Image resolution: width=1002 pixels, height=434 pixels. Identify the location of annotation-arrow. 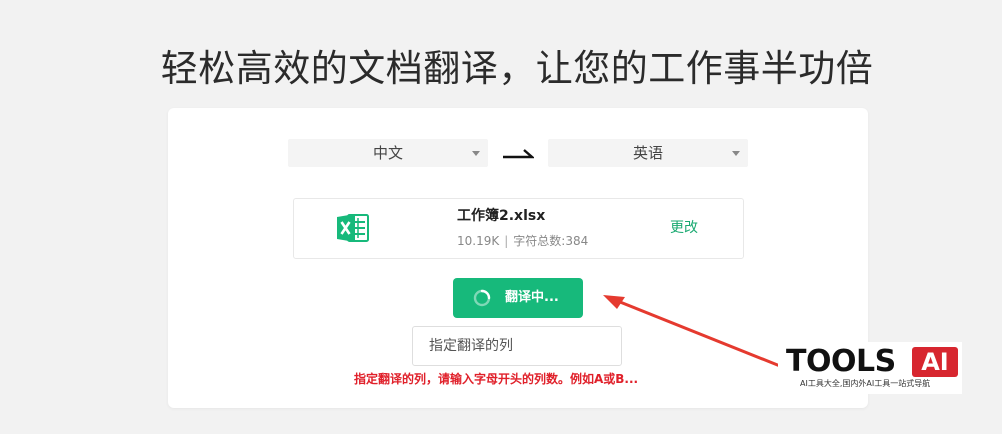
(692, 331).